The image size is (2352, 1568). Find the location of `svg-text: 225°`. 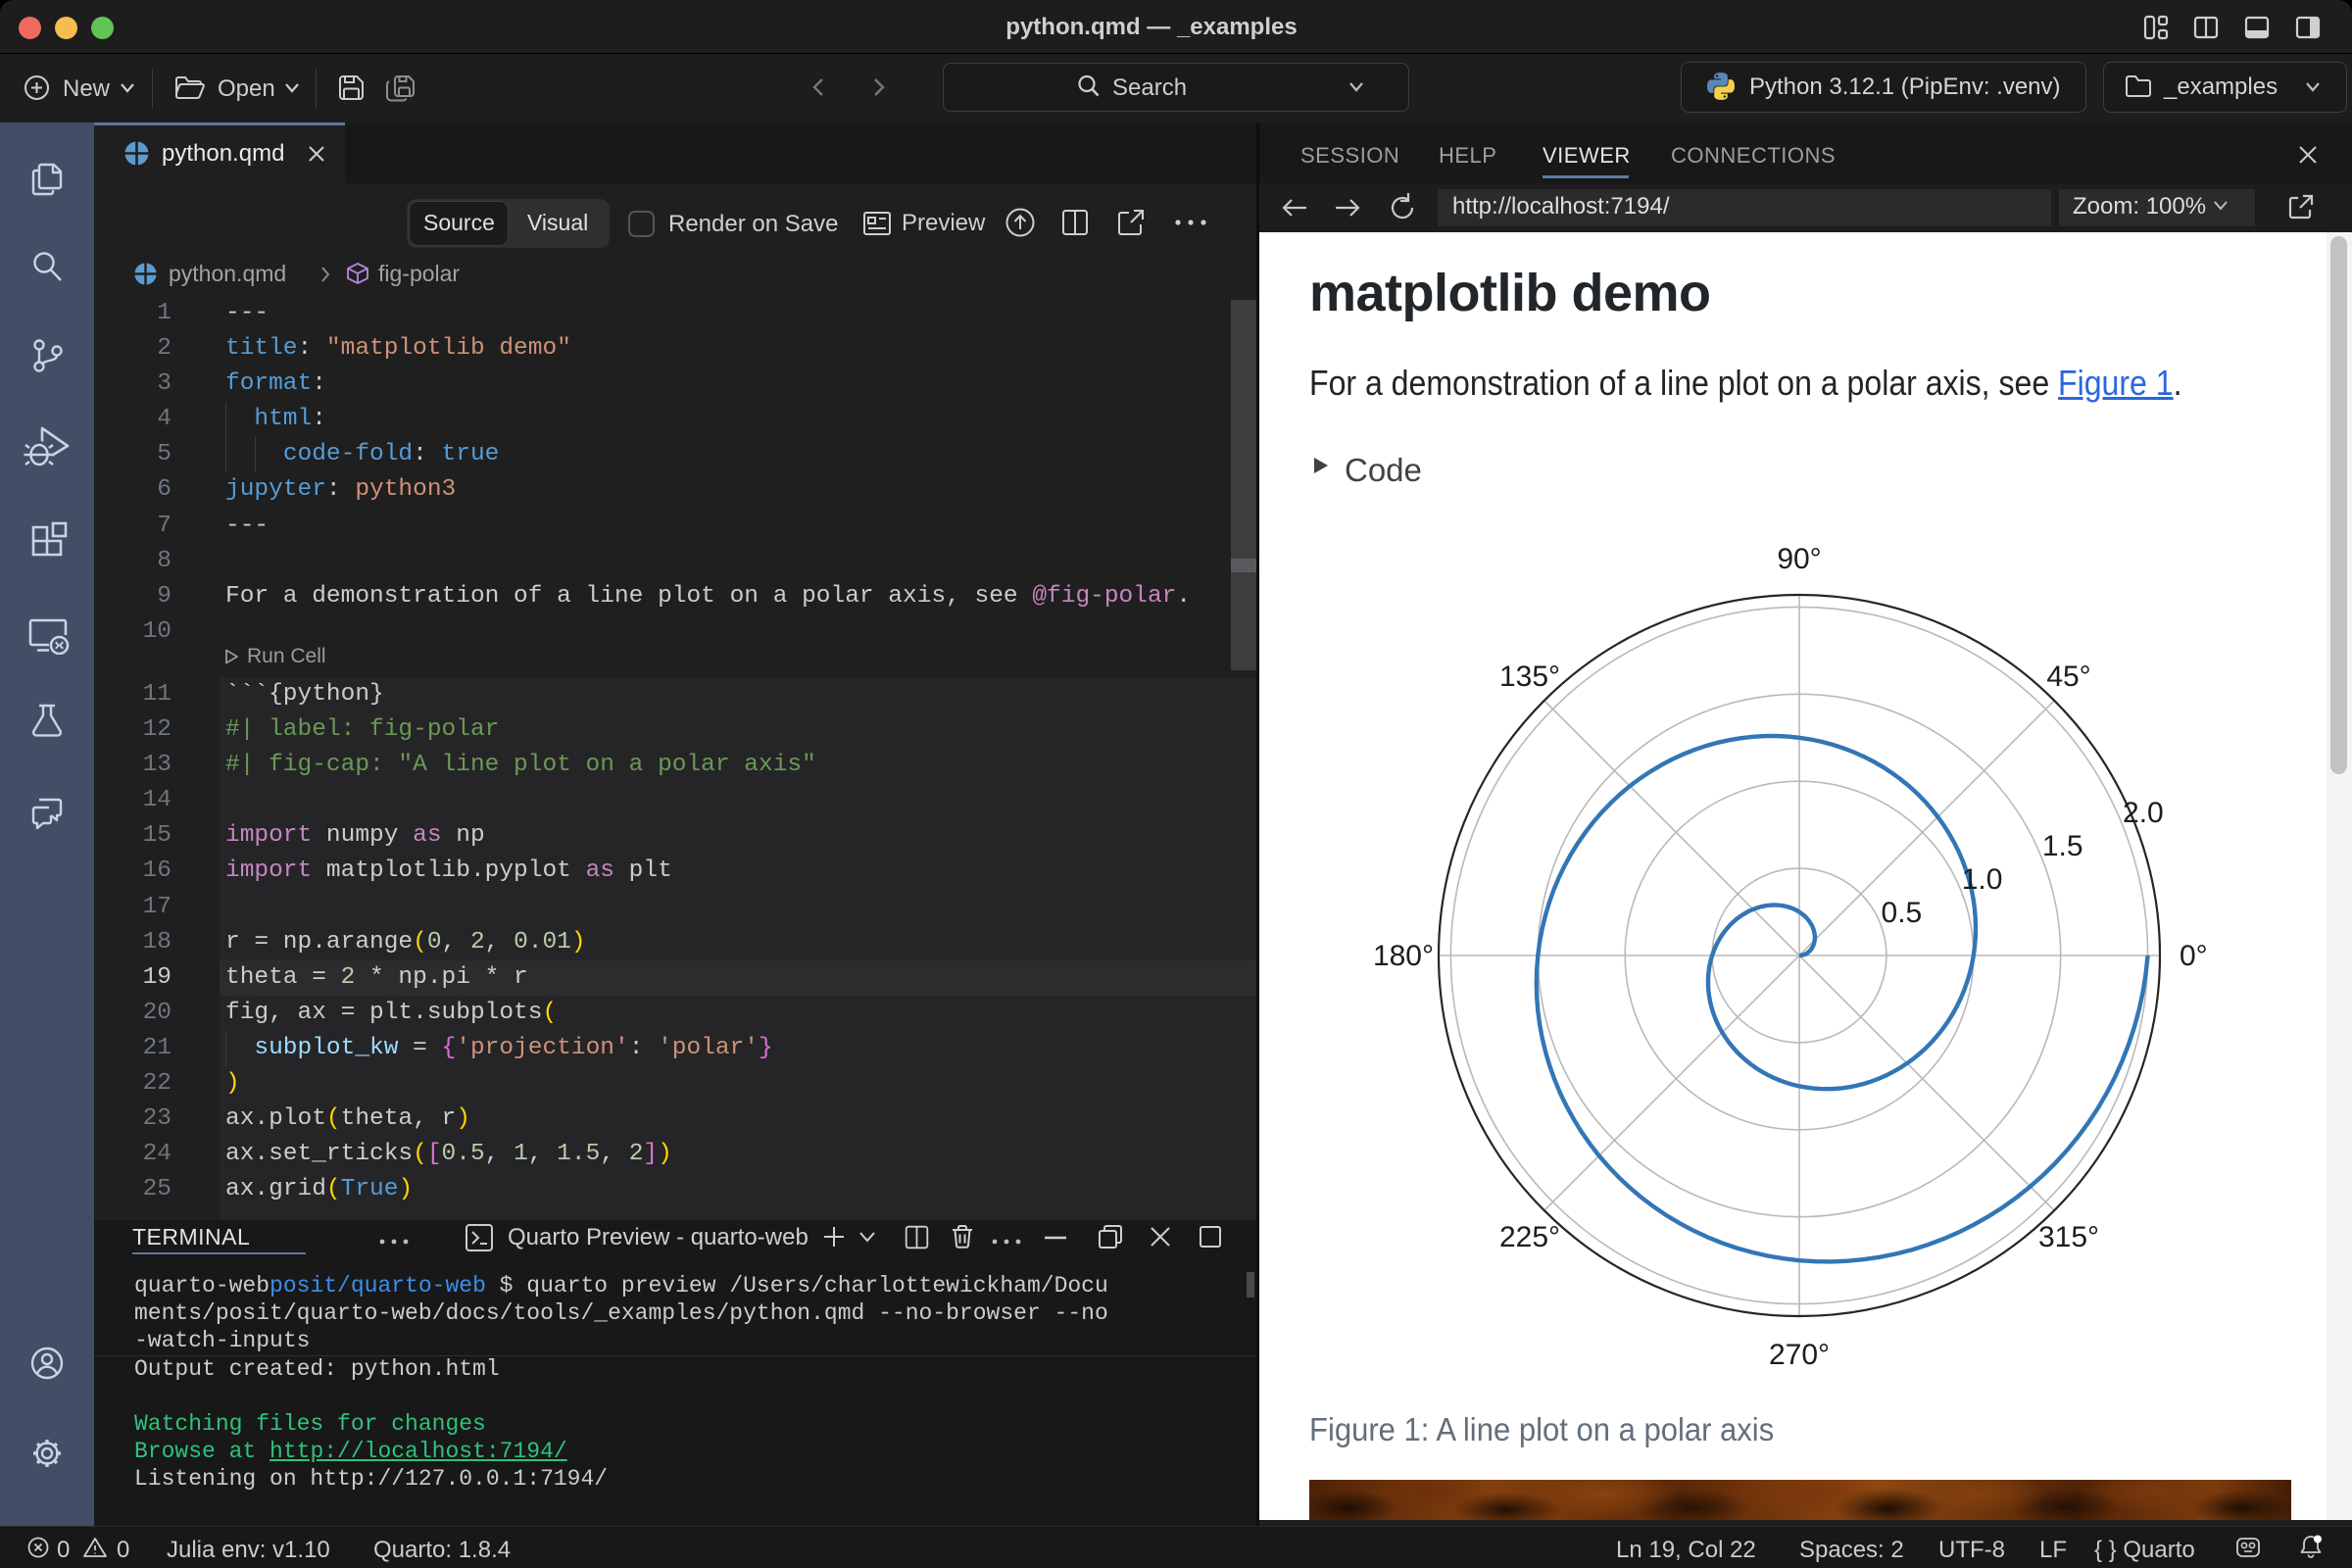

svg-text: 225° is located at coordinates (1529, 1237).